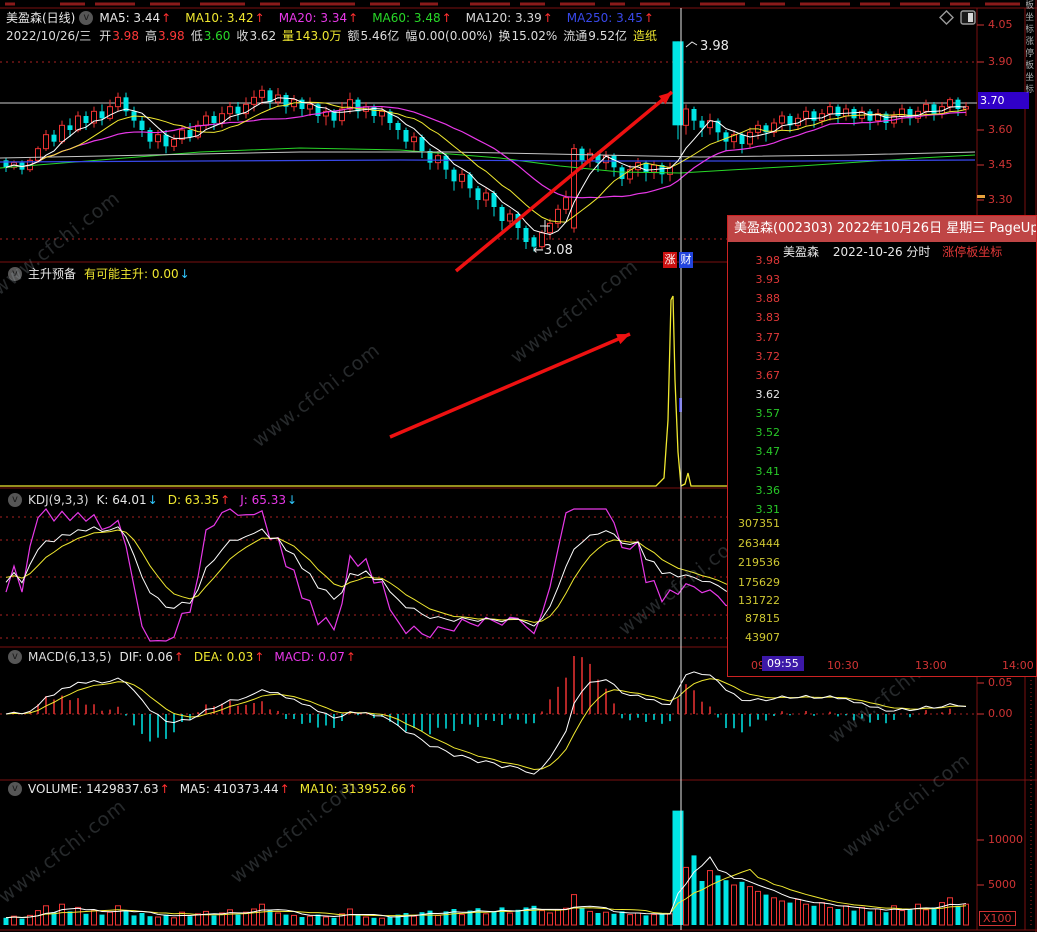  What do you see at coordinates (406, 17) in the screenshot?
I see `label: MA60: 3.48` at bounding box center [406, 17].